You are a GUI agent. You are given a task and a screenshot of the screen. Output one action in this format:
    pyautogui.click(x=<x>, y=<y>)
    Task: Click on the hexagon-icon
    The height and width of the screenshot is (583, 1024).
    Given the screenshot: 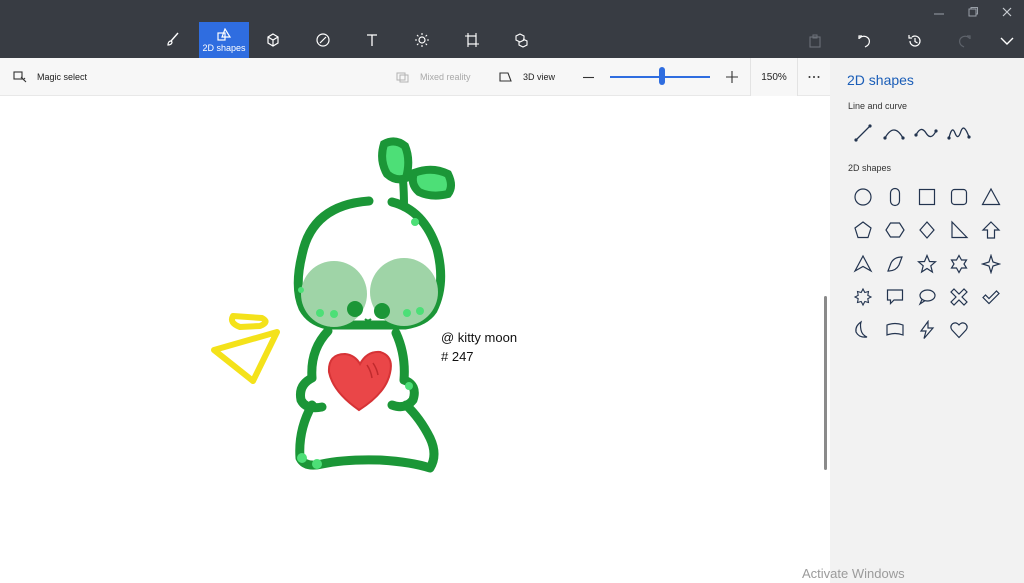 What is the action you would take?
    pyautogui.click(x=895, y=230)
    